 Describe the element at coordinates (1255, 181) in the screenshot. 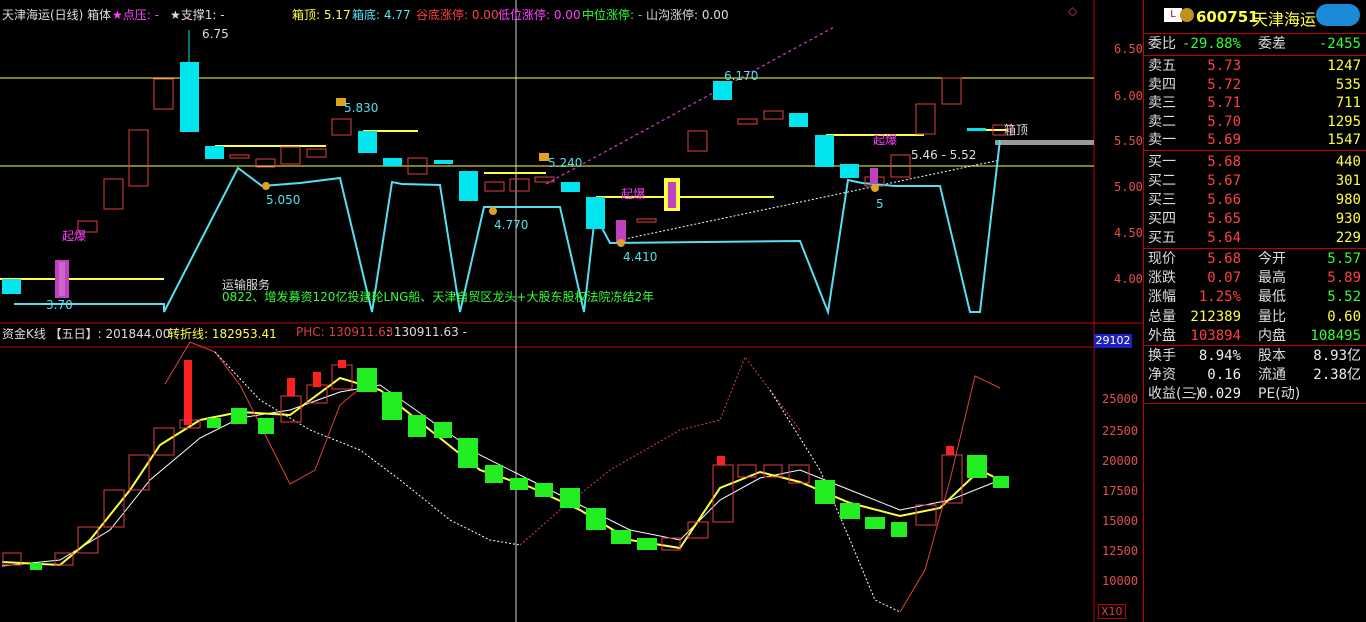

I see `bid-row: 买二 5.67 301` at that location.